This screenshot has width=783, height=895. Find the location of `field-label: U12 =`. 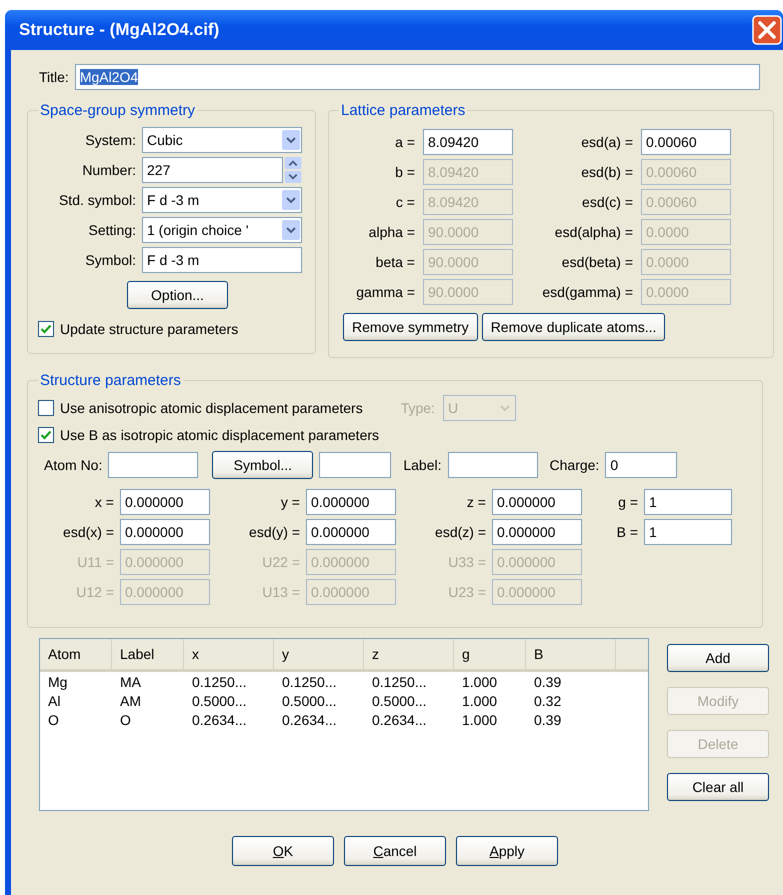

field-label: U12 = is located at coordinates (94, 592).